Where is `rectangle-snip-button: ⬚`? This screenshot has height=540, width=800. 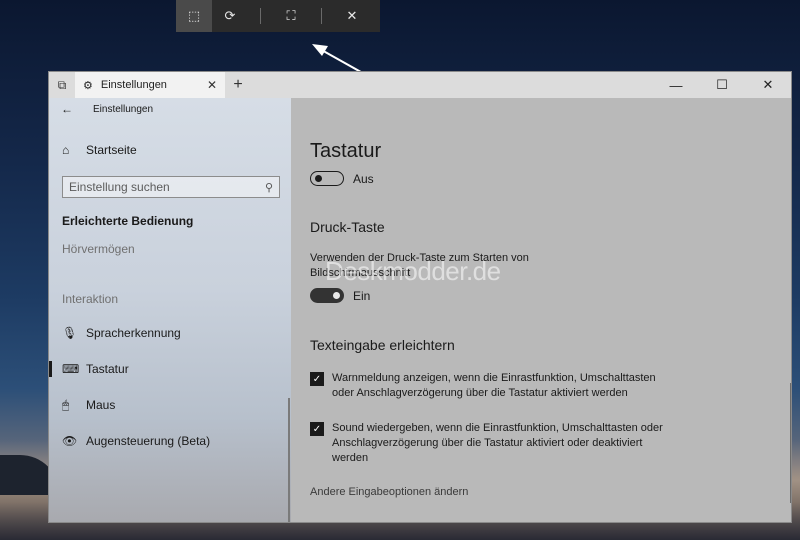 rectangle-snip-button: ⬚ is located at coordinates (194, 16).